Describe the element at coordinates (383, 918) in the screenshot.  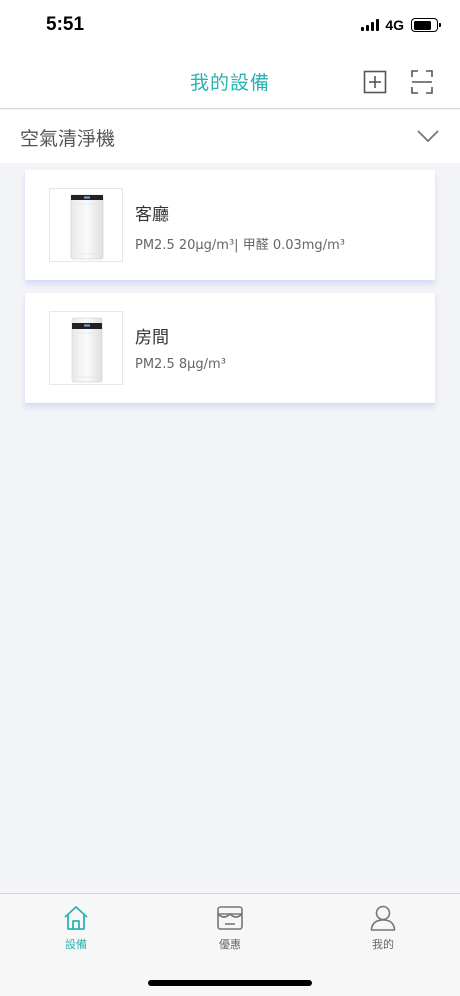
I see `user-icon` at that location.